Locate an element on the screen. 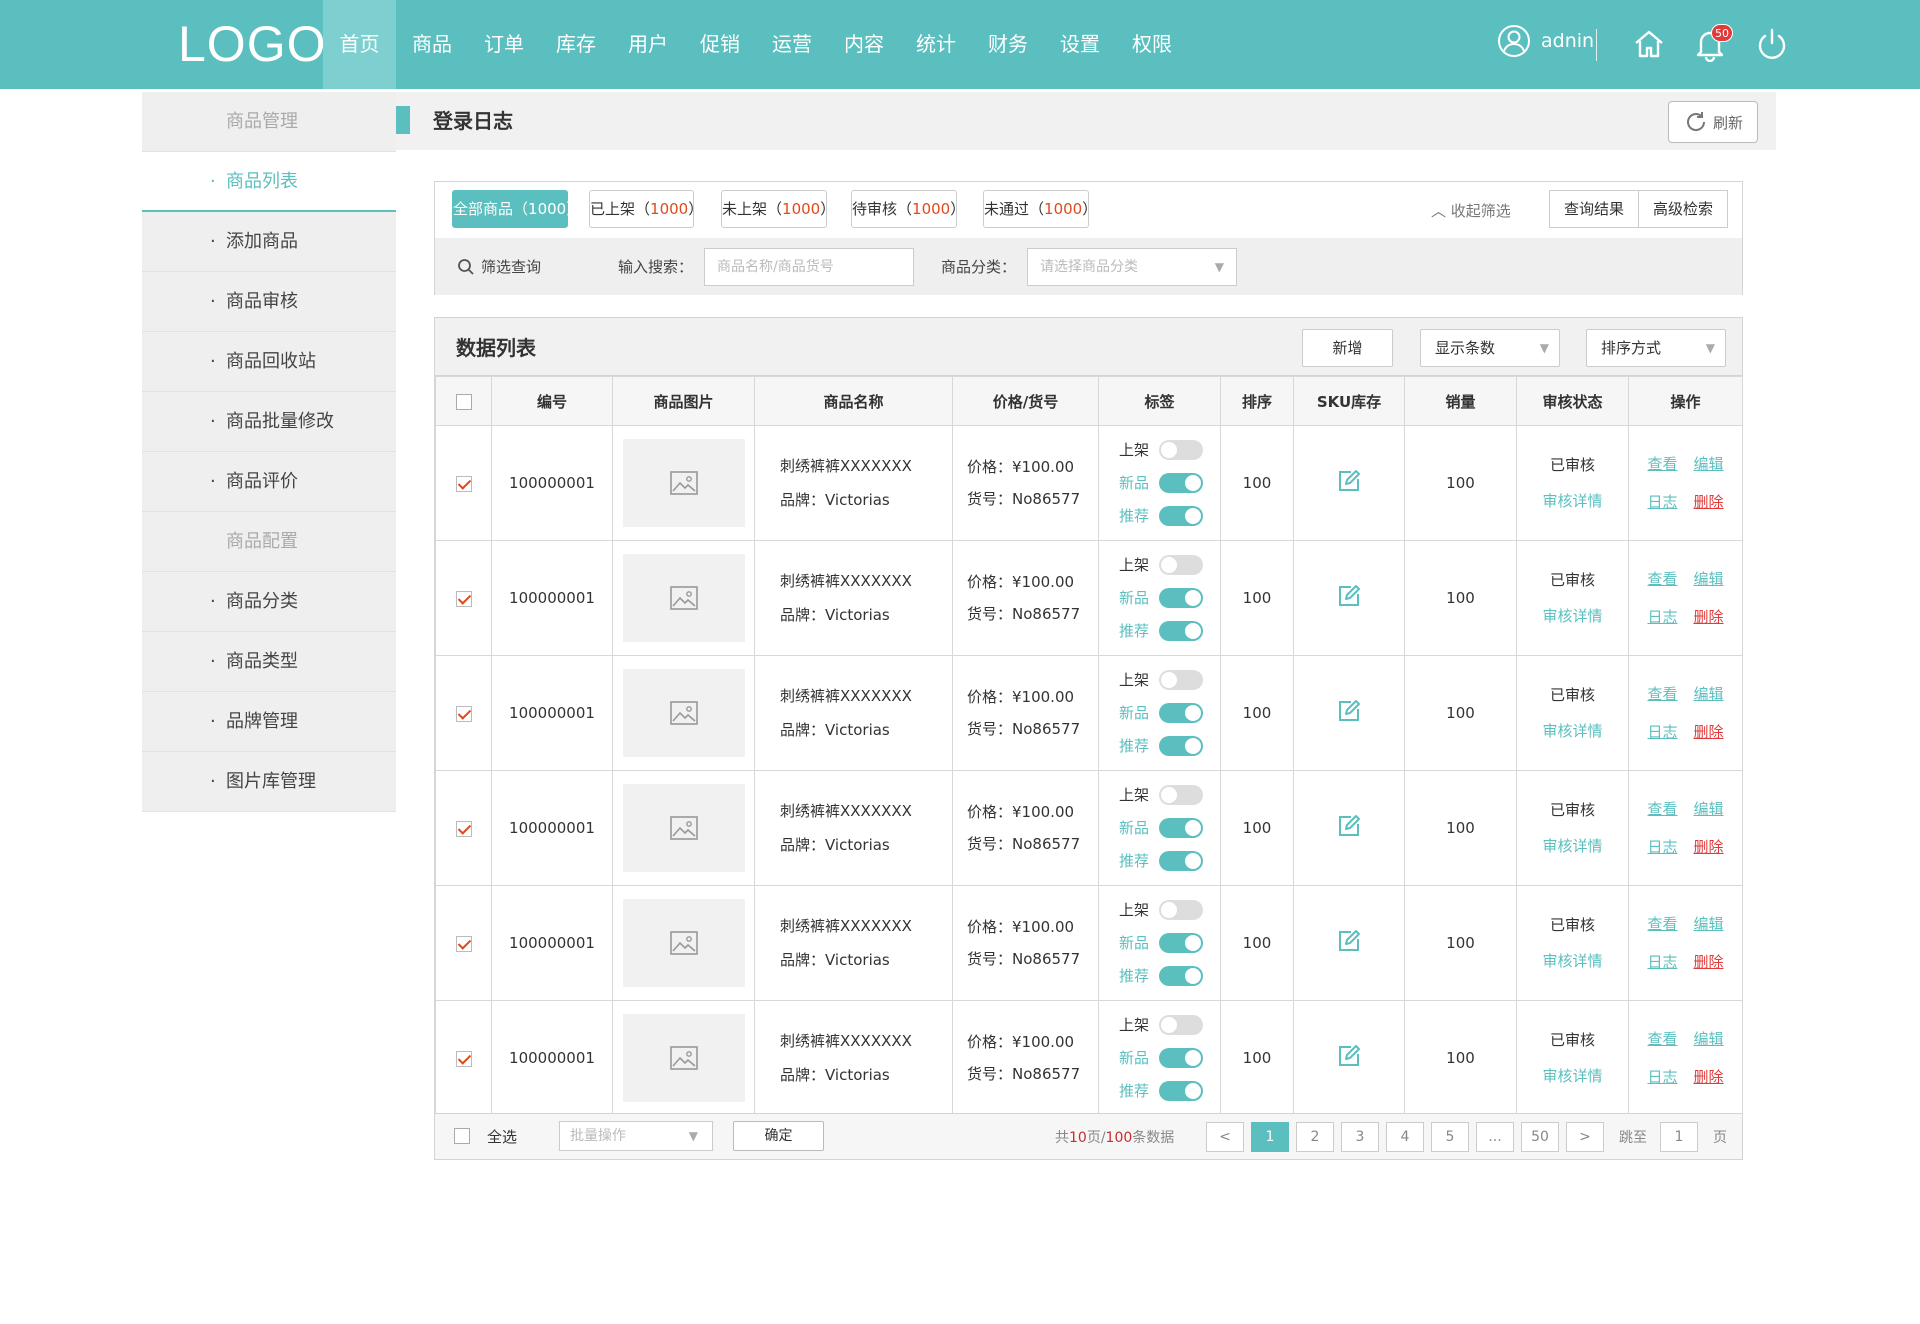  user-menu: adnin is located at coordinates (1545, 41).